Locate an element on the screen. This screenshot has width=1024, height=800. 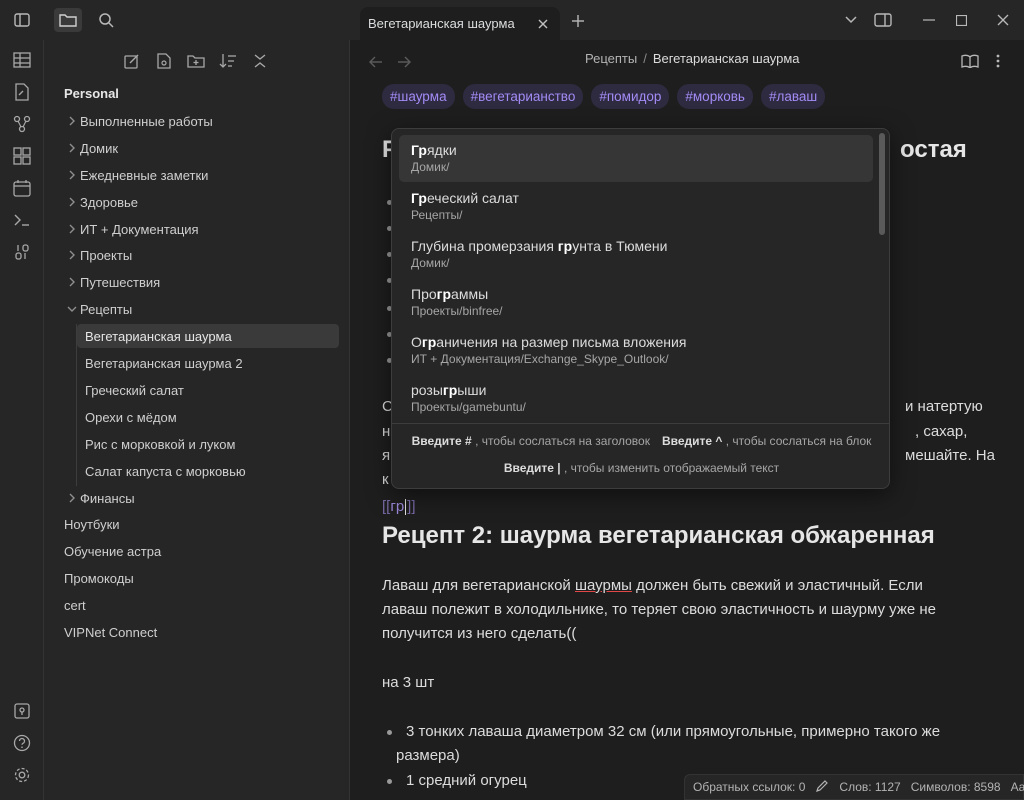
breadcrumb-parent: Рецепты is located at coordinates (611, 58).